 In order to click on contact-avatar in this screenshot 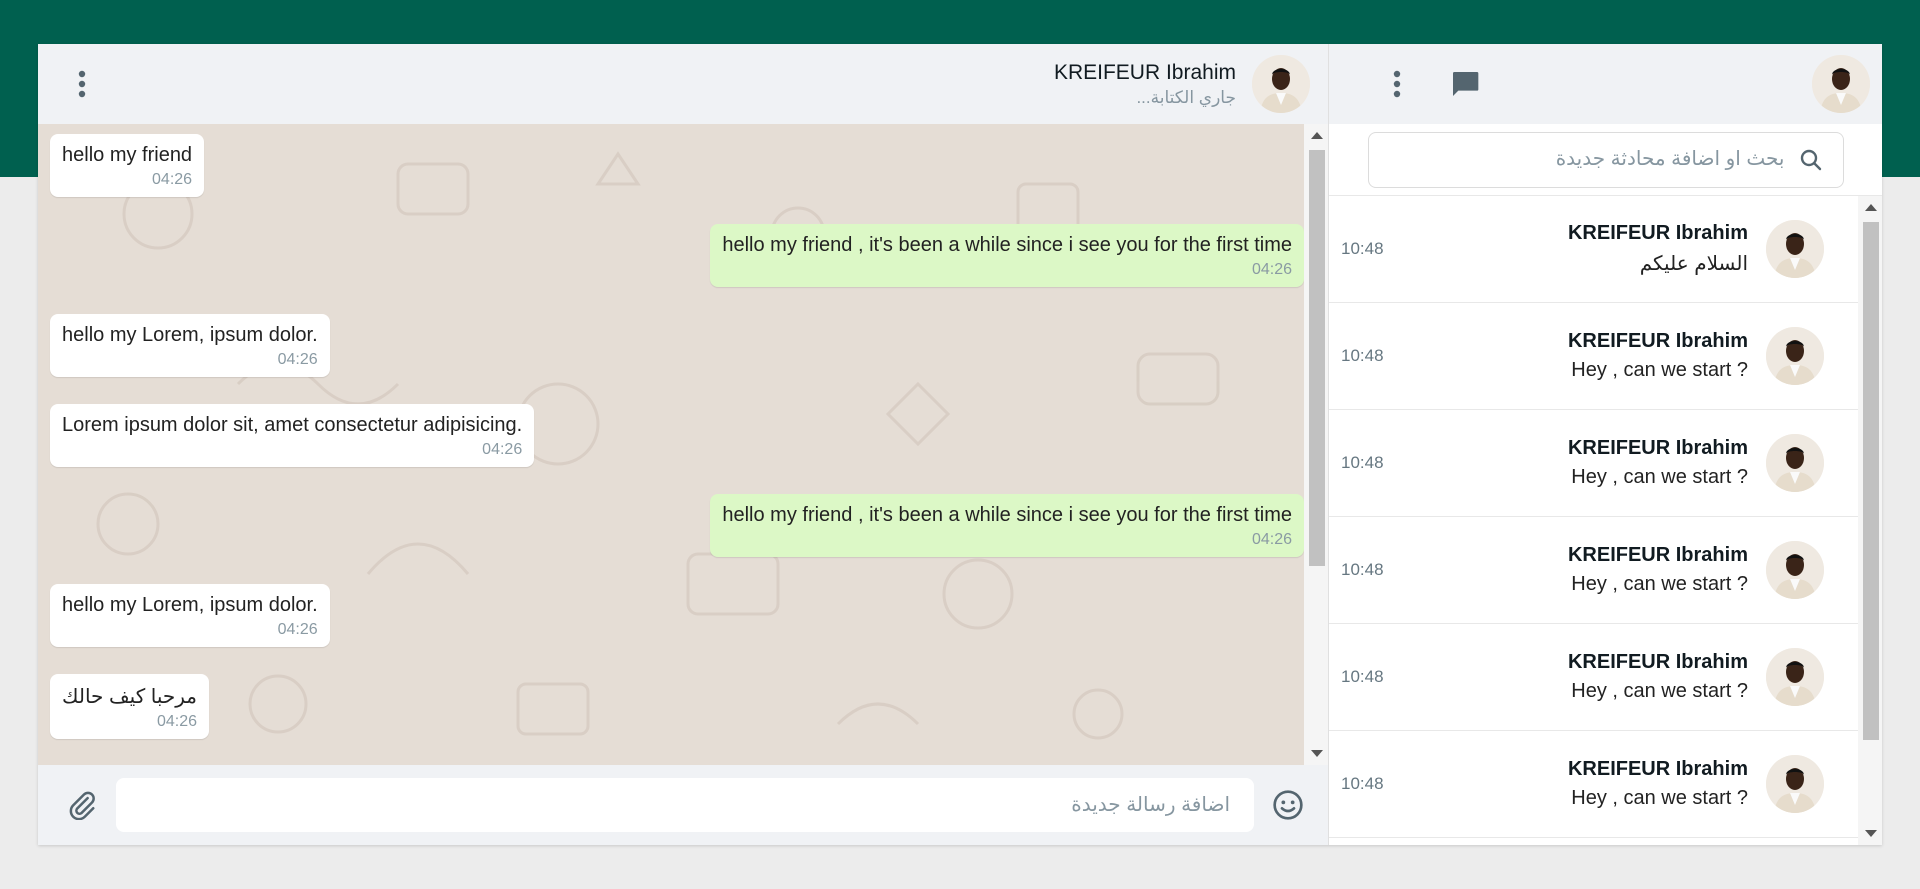, I will do `click(1281, 84)`.